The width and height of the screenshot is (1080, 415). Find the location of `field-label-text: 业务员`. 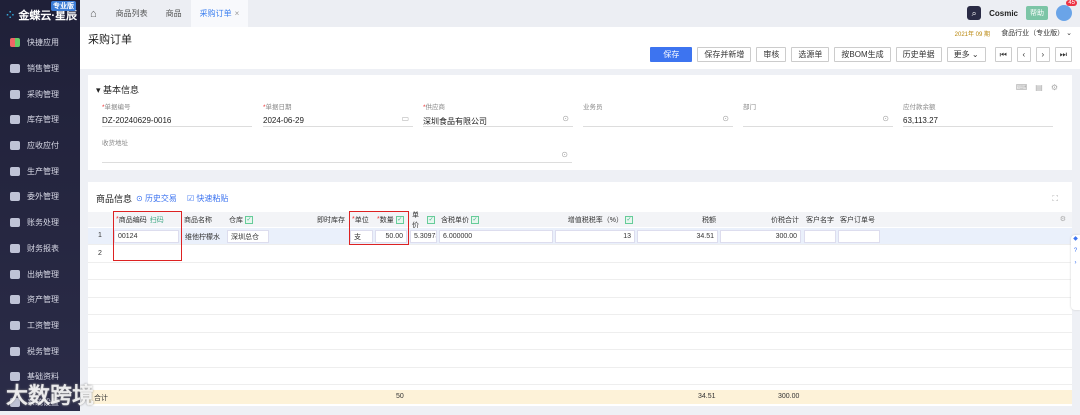

field-label-text: 业务员 is located at coordinates (593, 107).